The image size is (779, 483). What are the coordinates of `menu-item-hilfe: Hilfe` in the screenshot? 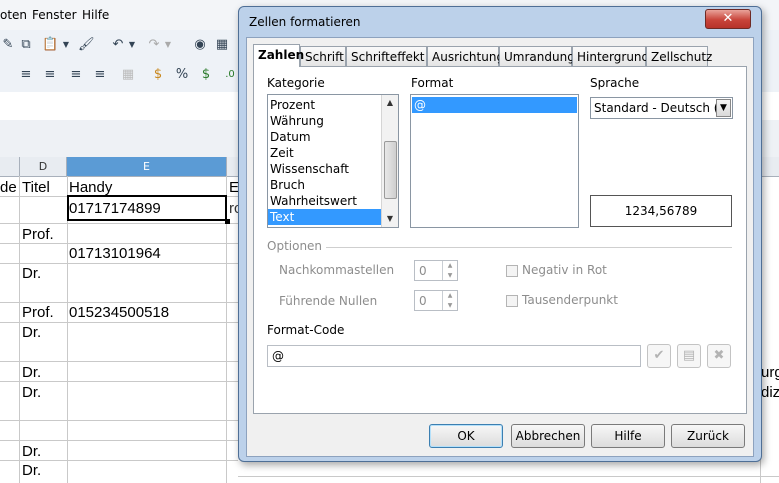 It's located at (95, 15).